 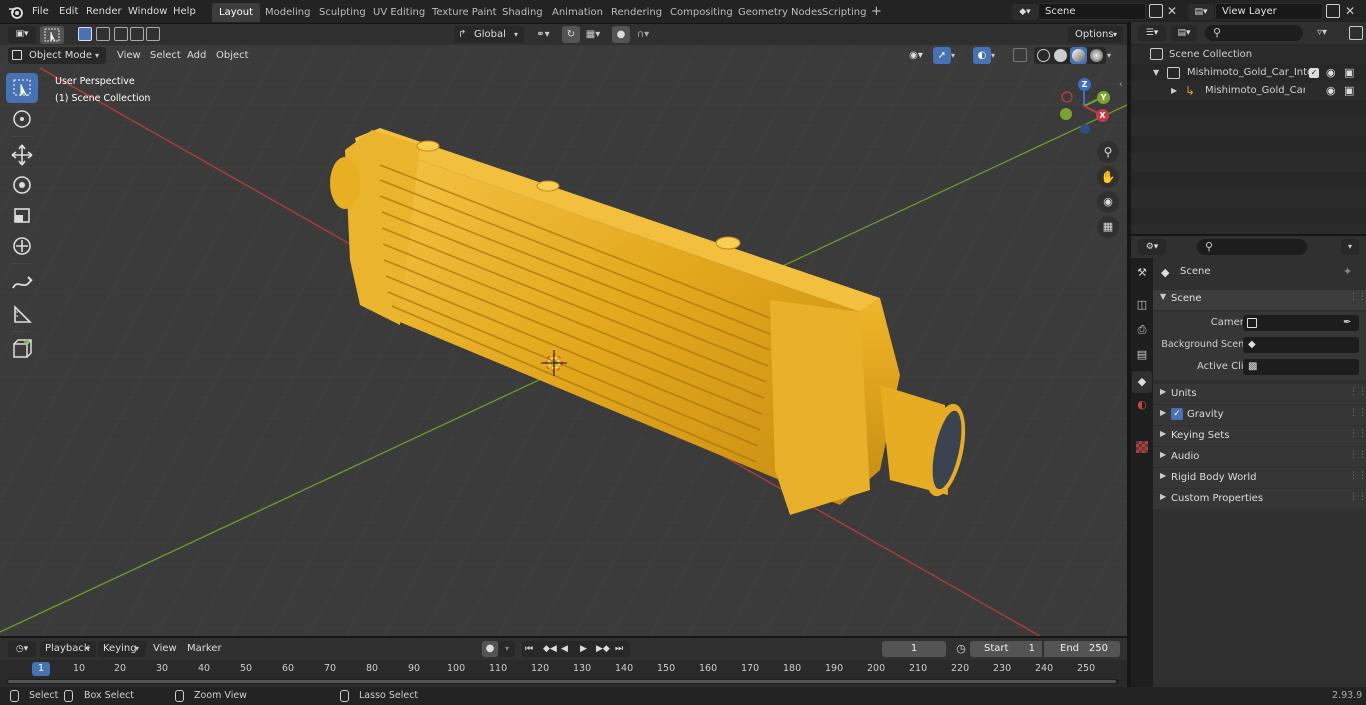 I want to click on falloff-icon: ∩▾, so click(x=643, y=34).